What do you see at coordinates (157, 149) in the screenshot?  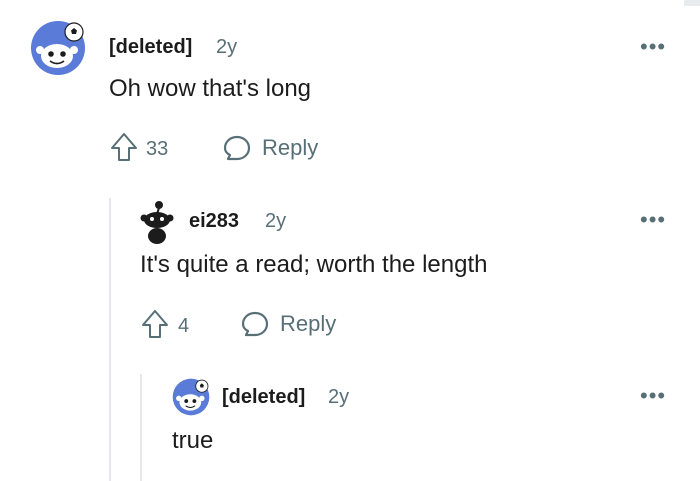 I see `vote-count: 33` at bounding box center [157, 149].